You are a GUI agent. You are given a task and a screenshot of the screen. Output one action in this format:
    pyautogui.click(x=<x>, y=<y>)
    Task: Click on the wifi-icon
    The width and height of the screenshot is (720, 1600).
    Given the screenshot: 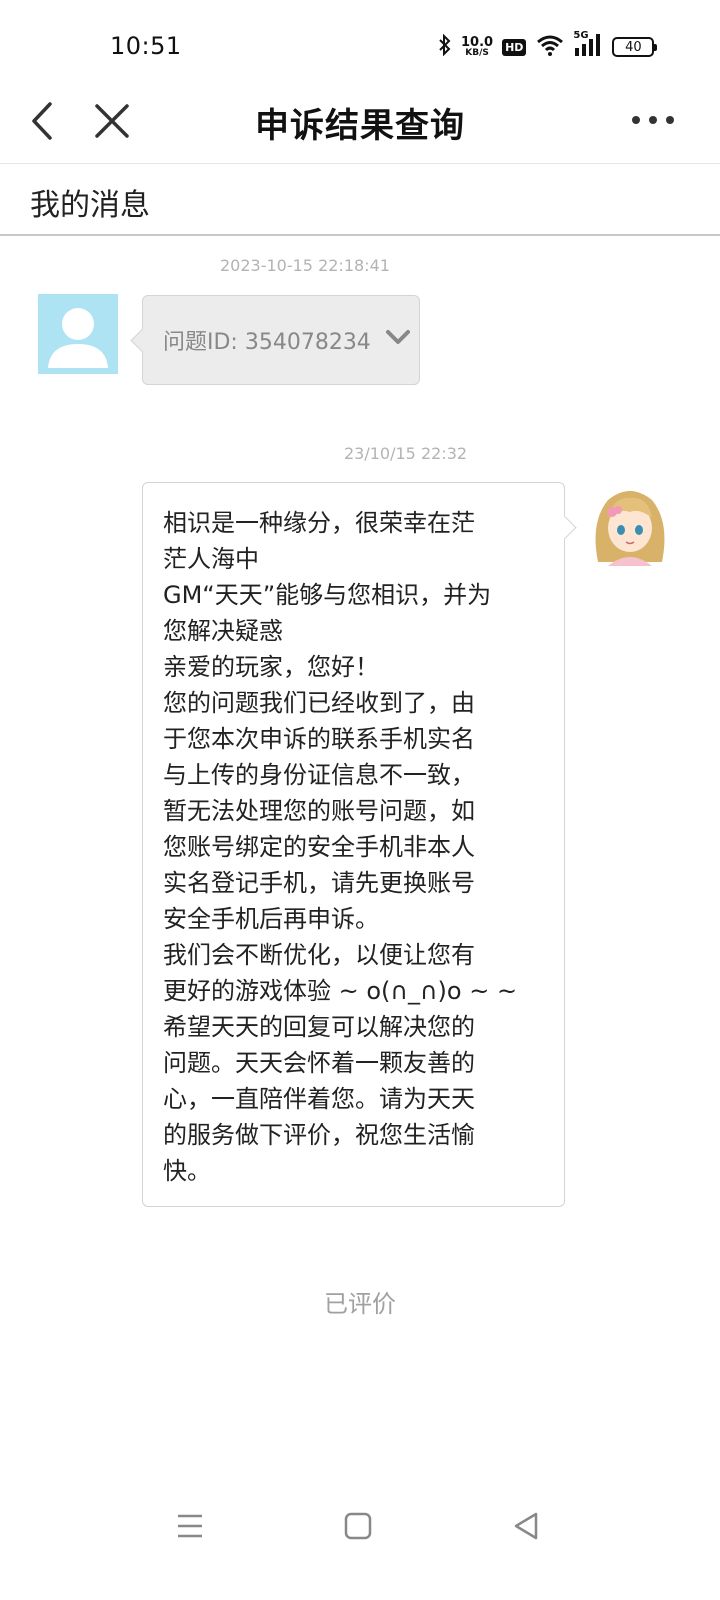 What is the action you would take?
    pyautogui.click(x=550, y=47)
    